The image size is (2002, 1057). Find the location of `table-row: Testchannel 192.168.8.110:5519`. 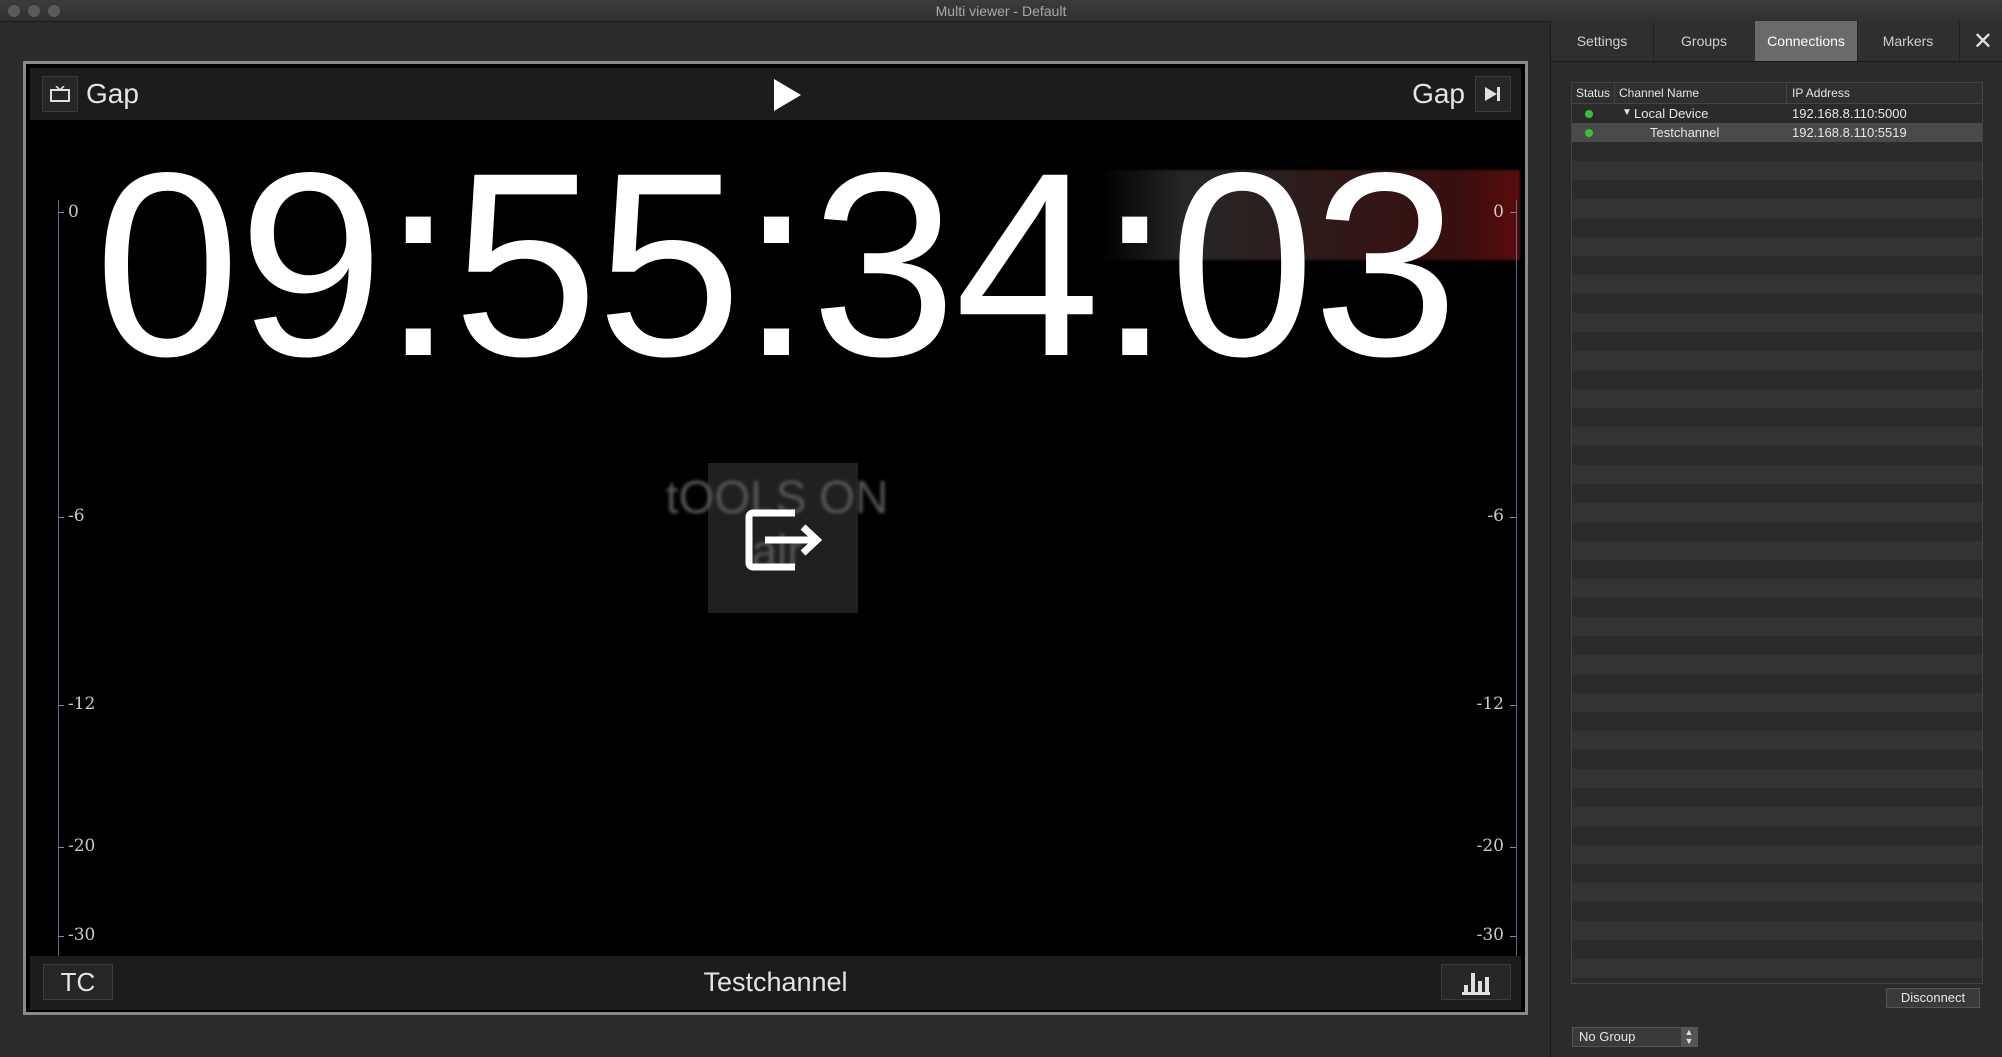

table-row: Testchannel 192.168.8.110:5519 is located at coordinates (1777, 132).